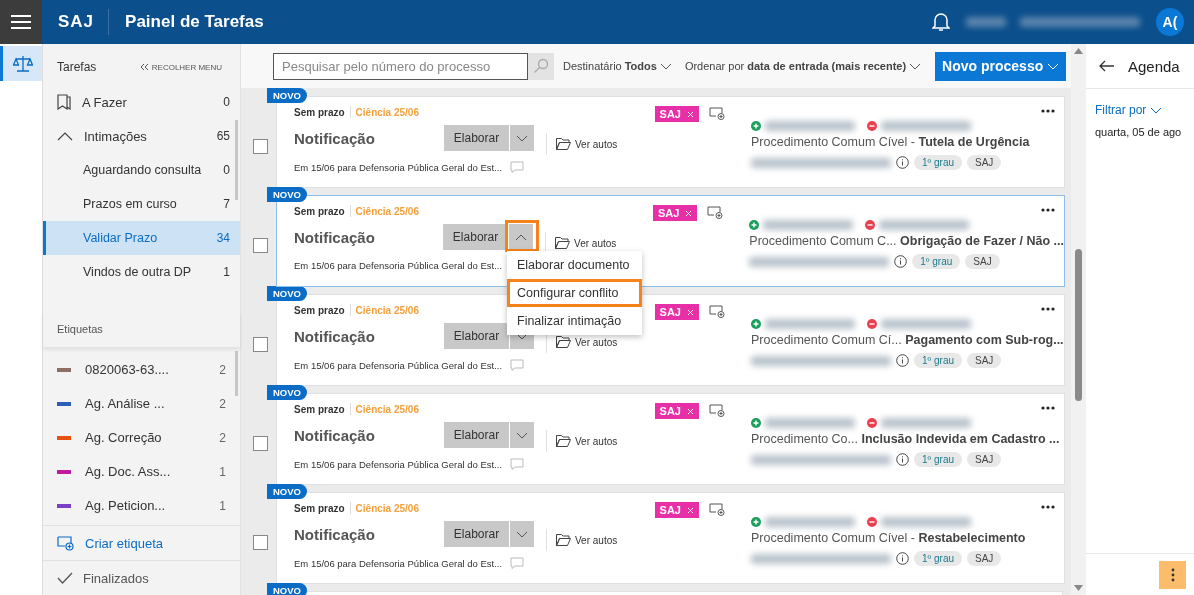 This screenshot has height=595, width=1194. Describe the element at coordinates (141, 471) in the screenshot. I see `label-item: Ag. Doc. Ass... 1` at that location.